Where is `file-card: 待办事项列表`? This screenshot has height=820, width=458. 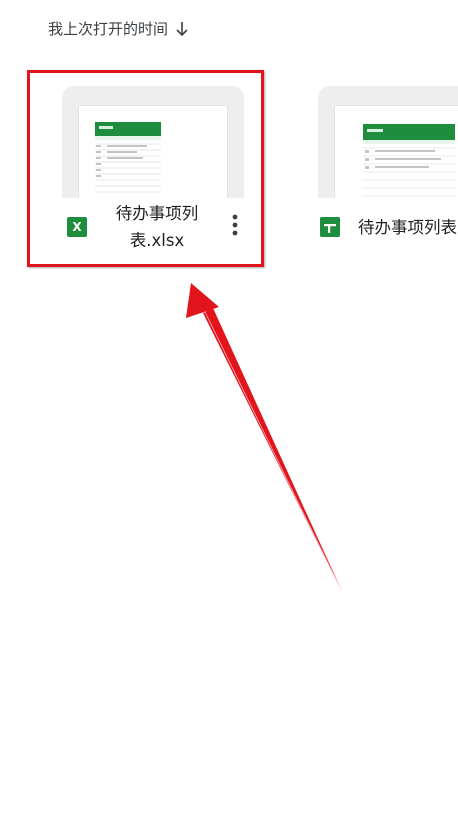 file-card: 待办事项列表 is located at coordinates (388, 161).